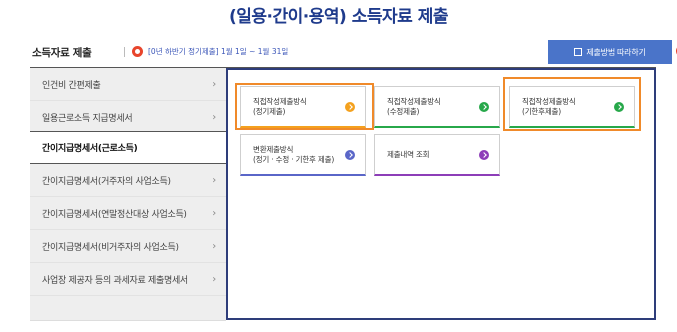  I want to click on sidebar-item-simple-earned-income: 간이지급명세서(근로소득), so click(137, 147).